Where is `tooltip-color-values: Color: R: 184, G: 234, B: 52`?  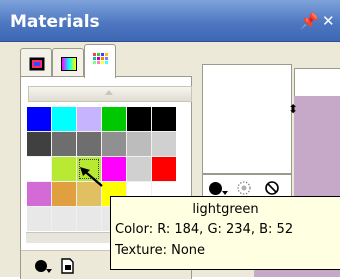 tooltip-color-values: Color: R: 184, G: 234, B: 52 is located at coordinates (204, 229).